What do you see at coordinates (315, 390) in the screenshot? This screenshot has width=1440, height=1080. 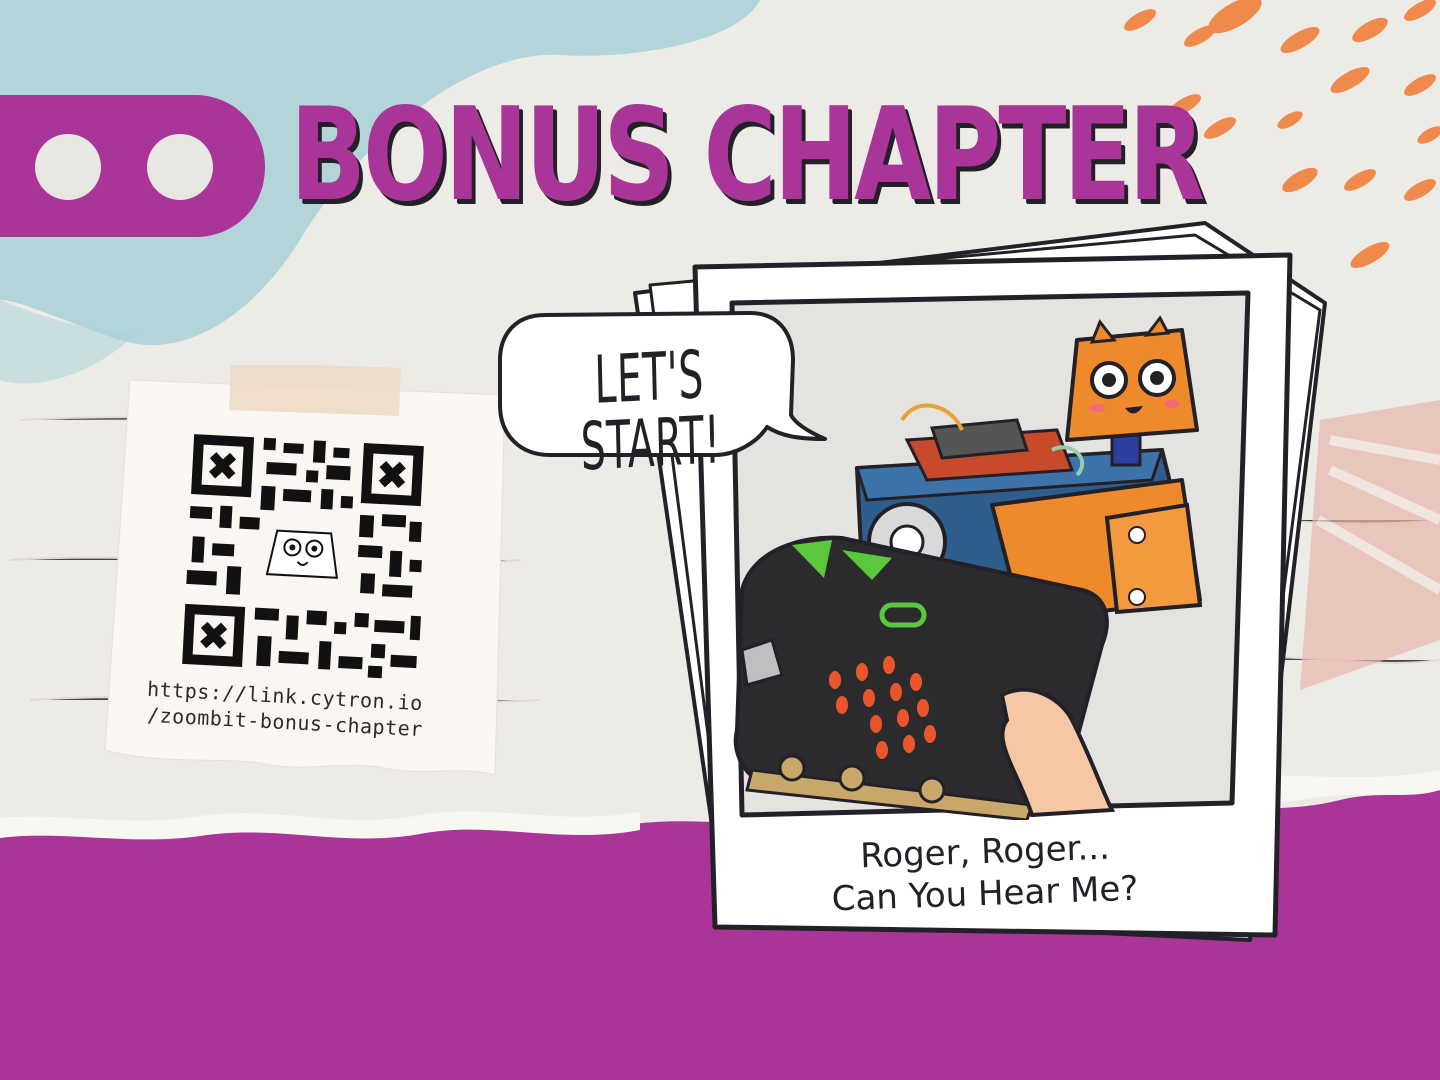 I see `tape` at bounding box center [315, 390].